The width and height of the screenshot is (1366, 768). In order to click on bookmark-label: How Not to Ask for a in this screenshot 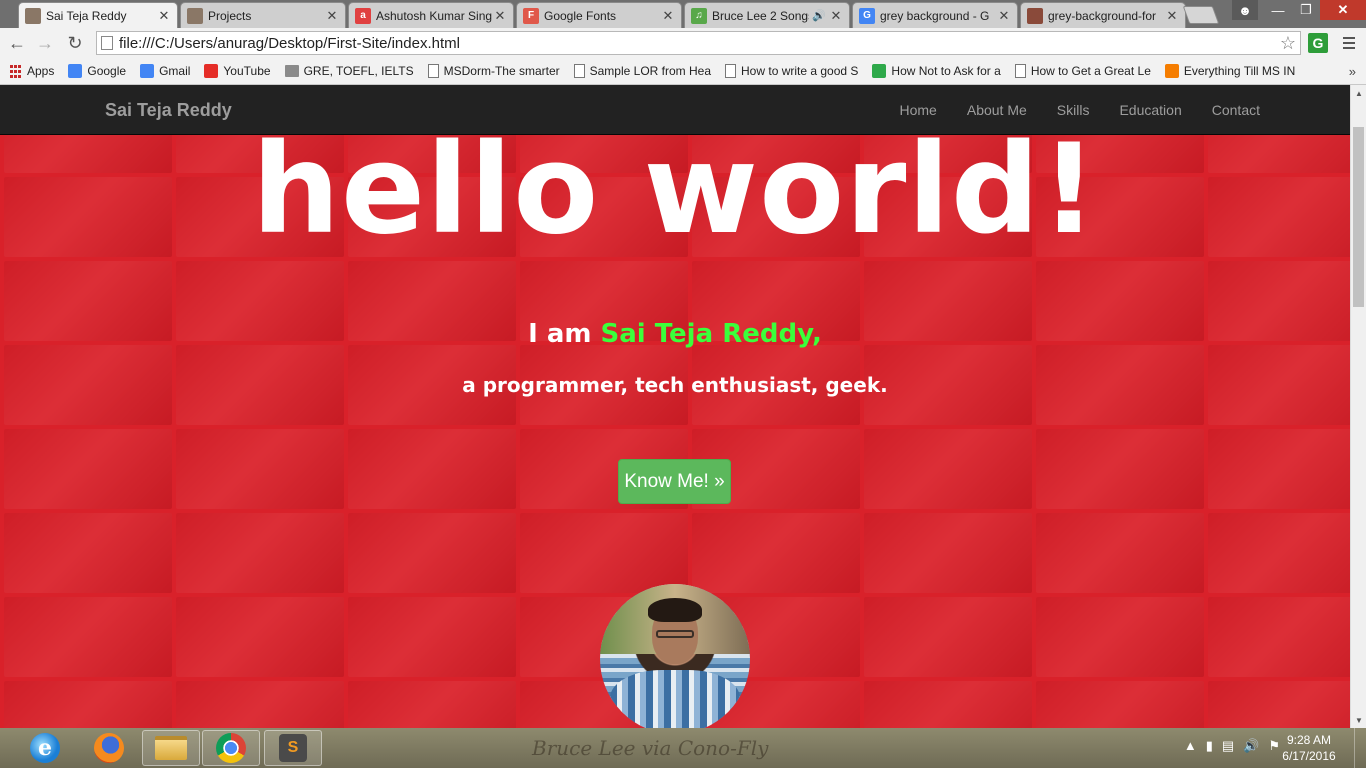, I will do `click(946, 71)`.